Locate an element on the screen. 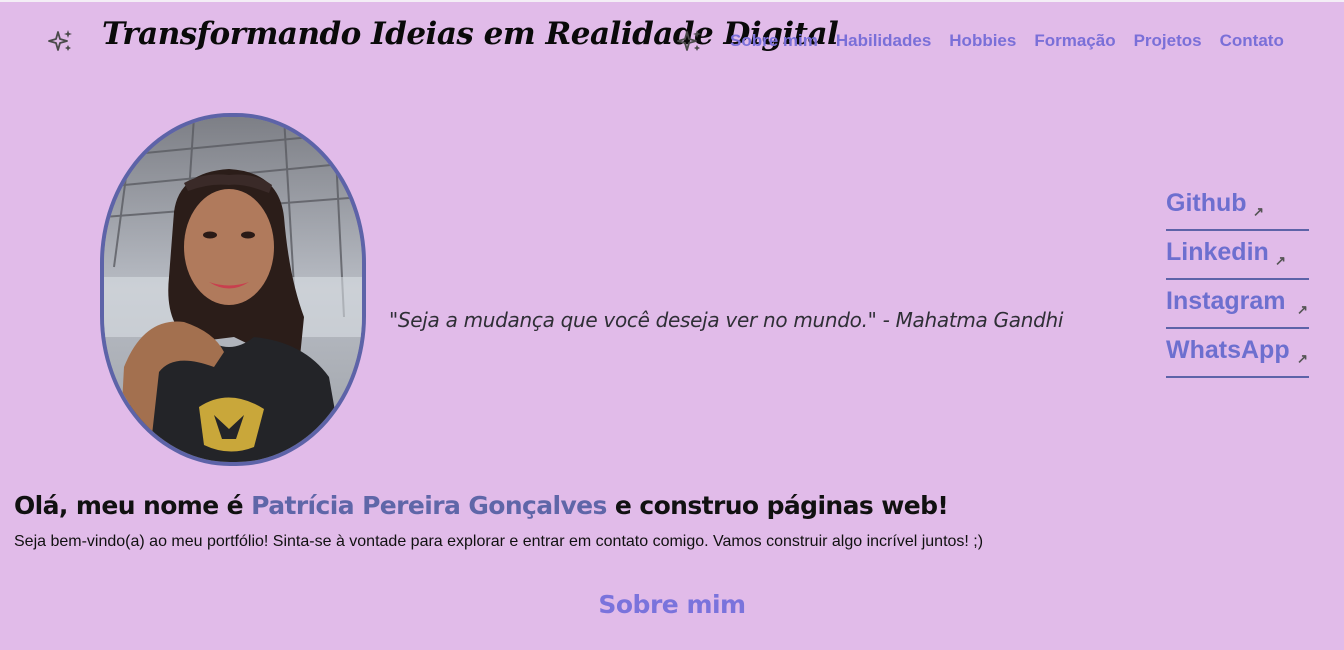 Image resolution: width=1344 pixels, height=650 pixels. social-link-whatsapp: WhatsApp ↗ is located at coordinates (1237, 354).